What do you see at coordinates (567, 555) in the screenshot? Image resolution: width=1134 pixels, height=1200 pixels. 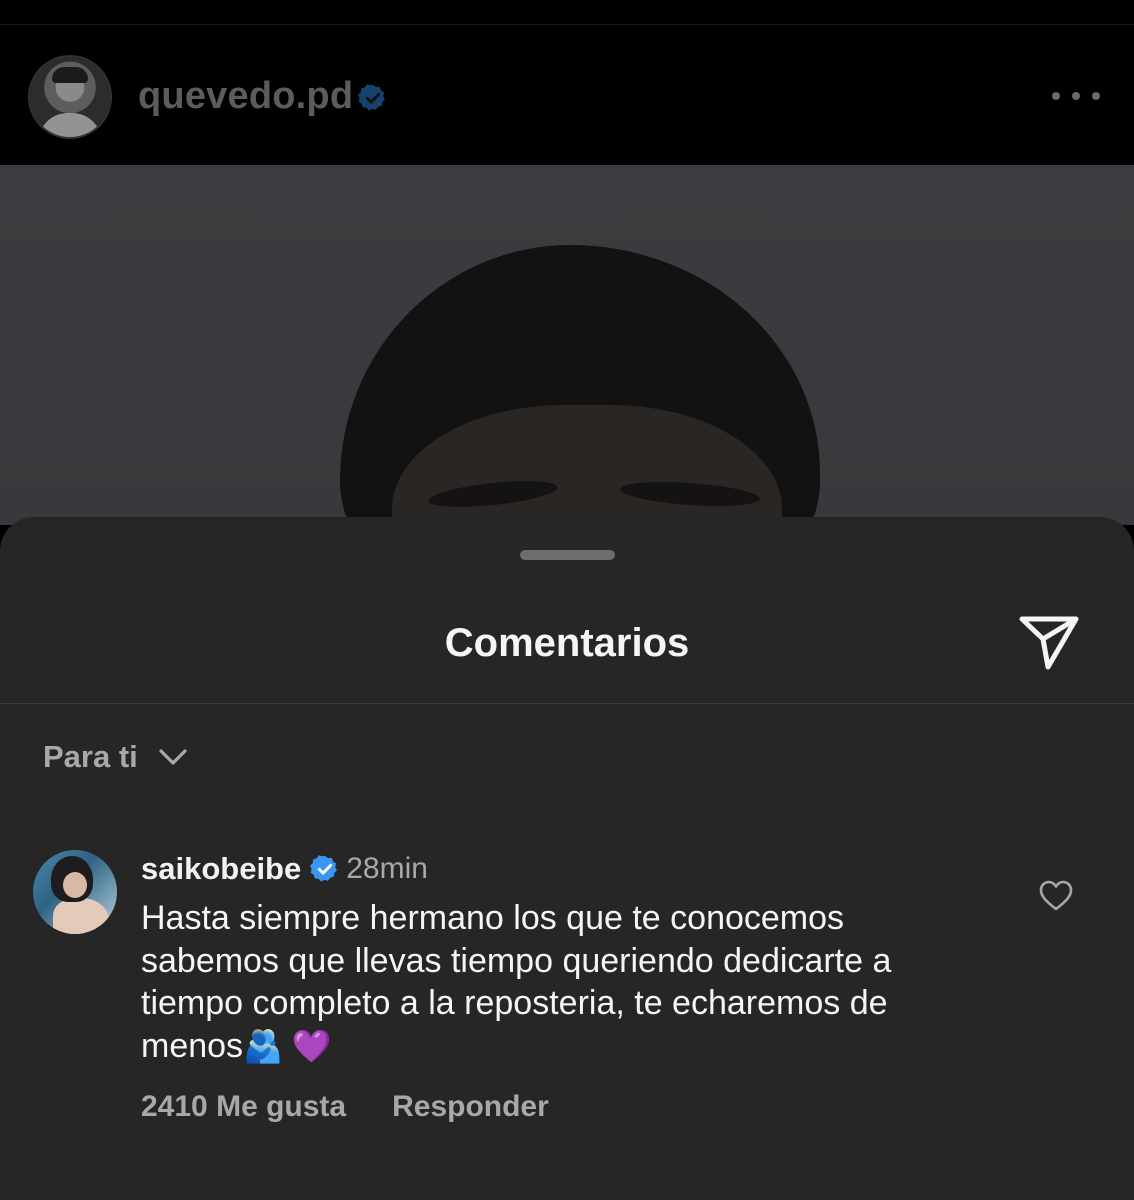 I see `sheet-grabber-handle` at bounding box center [567, 555].